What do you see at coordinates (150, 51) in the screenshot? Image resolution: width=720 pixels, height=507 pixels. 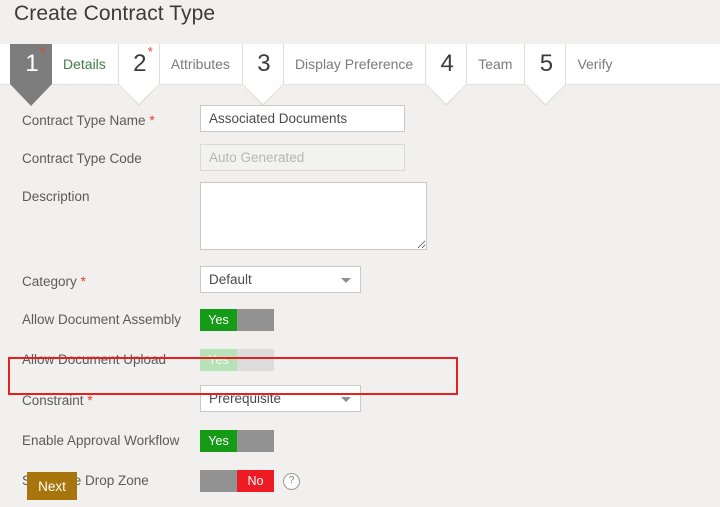 I see `step-required-asterisk-2: *` at bounding box center [150, 51].